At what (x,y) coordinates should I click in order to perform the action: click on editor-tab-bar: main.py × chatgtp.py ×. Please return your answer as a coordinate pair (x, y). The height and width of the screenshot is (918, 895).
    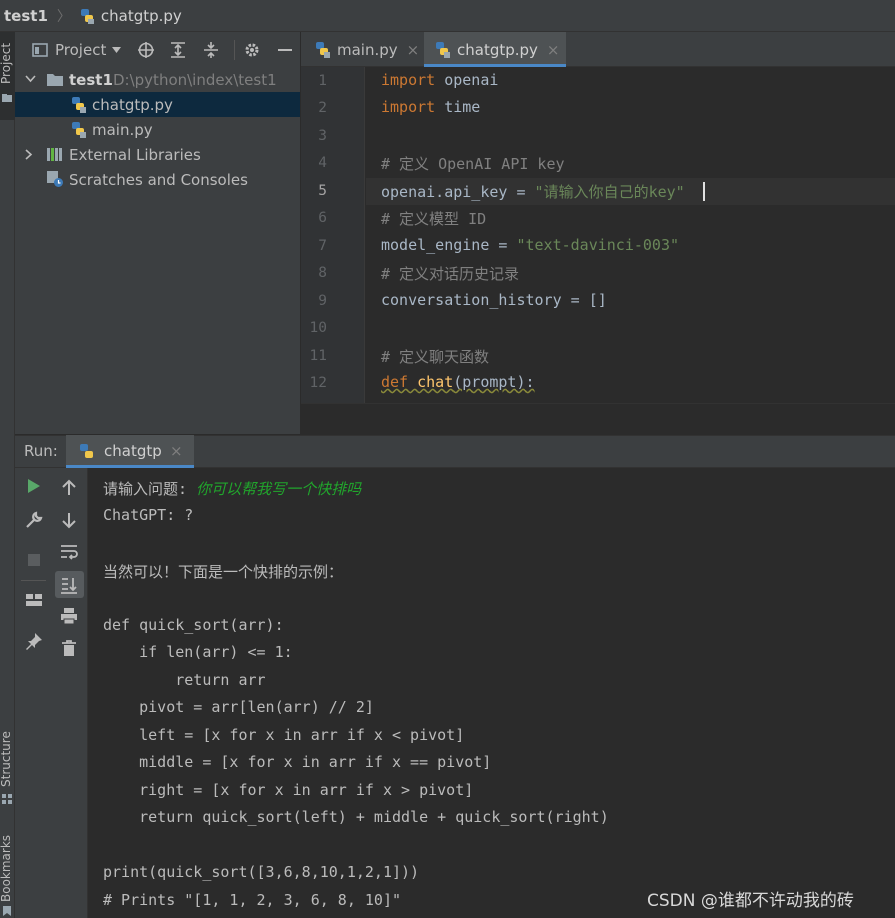
    Looking at the image, I should click on (598, 49).